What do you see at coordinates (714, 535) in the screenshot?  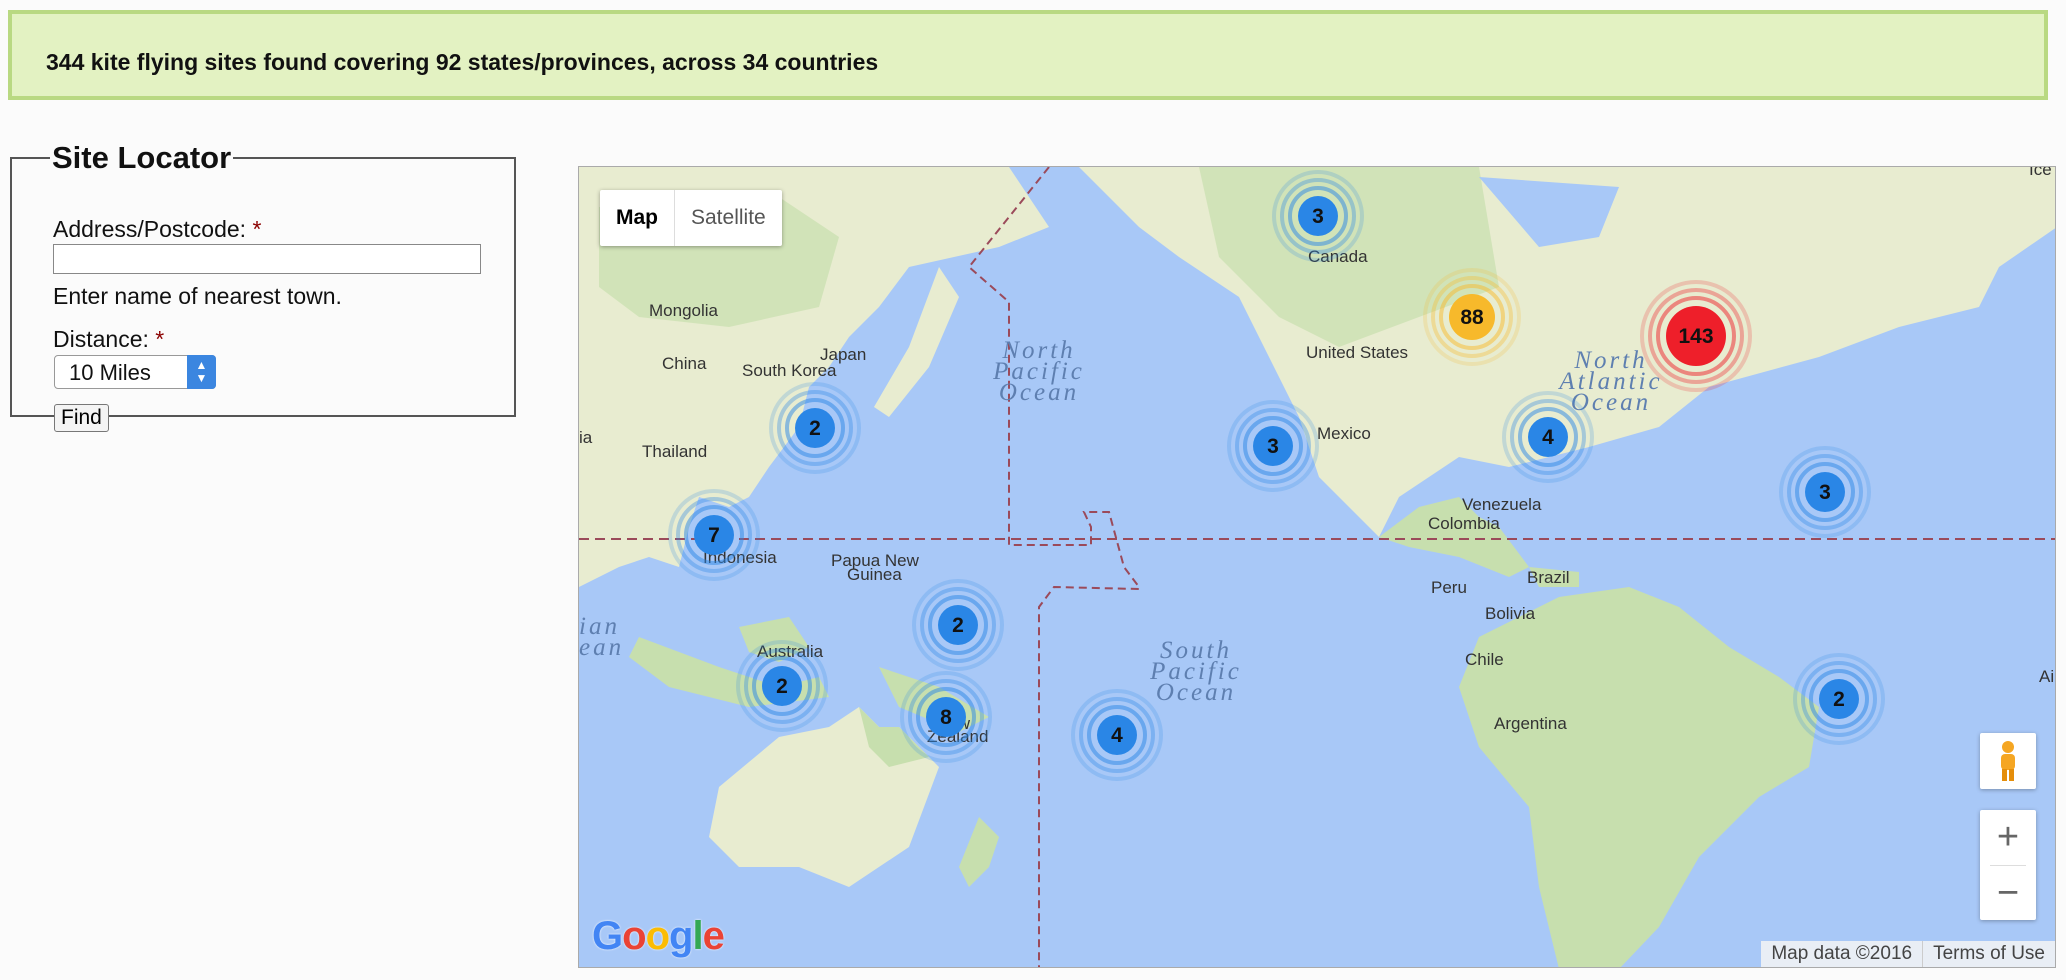 I see `cluster-count: 7` at bounding box center [714, 535].